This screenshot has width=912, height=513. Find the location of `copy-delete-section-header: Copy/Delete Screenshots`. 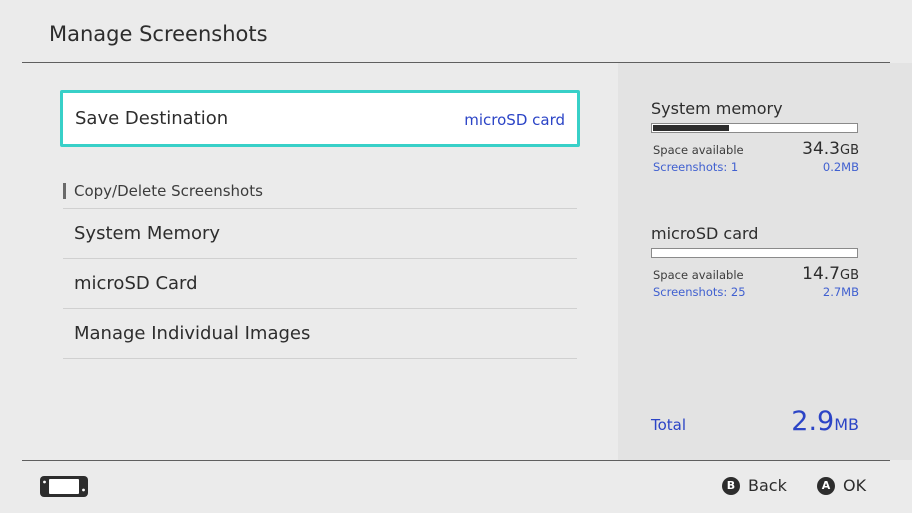

copy-delete-section-header: Copy/Delete Screenshots is located at coordinates (163, 191).